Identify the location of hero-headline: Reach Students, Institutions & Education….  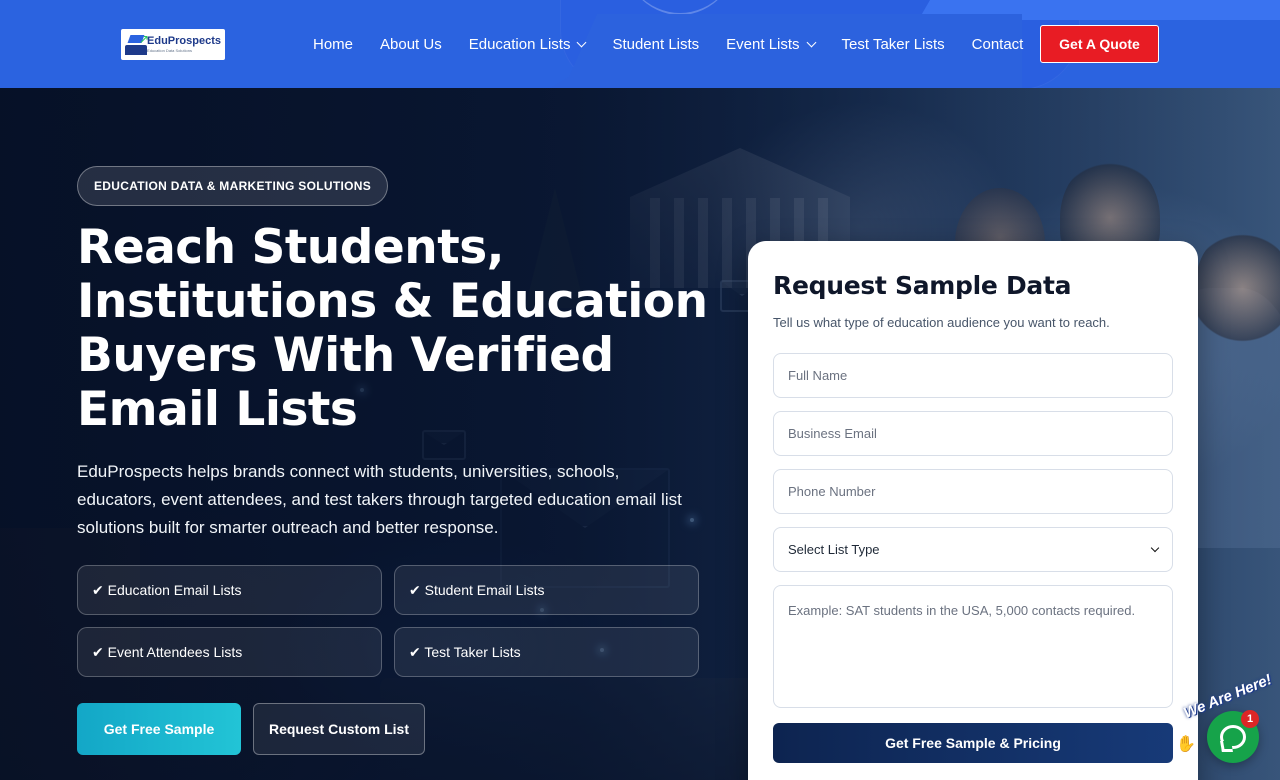
(407, 329).